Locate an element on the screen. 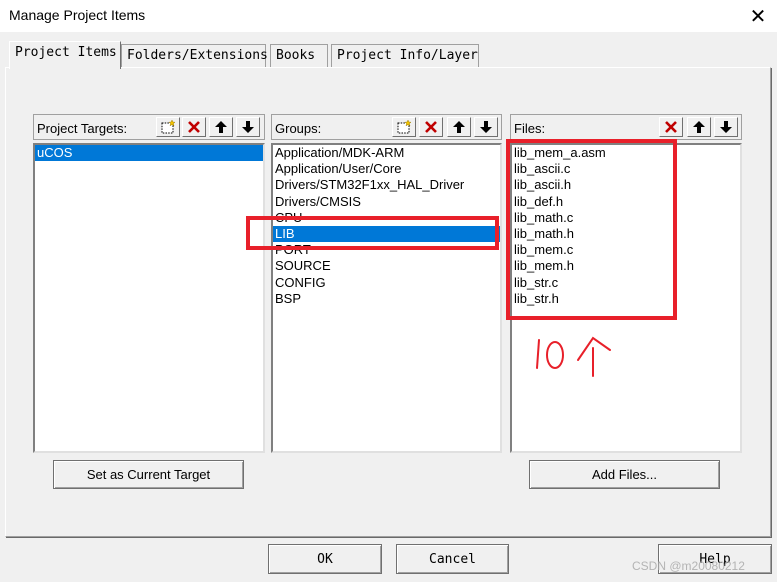  list-item-group: Drivers/STM32F1xx_HAL_Driver is located at coordinates (386, 185).